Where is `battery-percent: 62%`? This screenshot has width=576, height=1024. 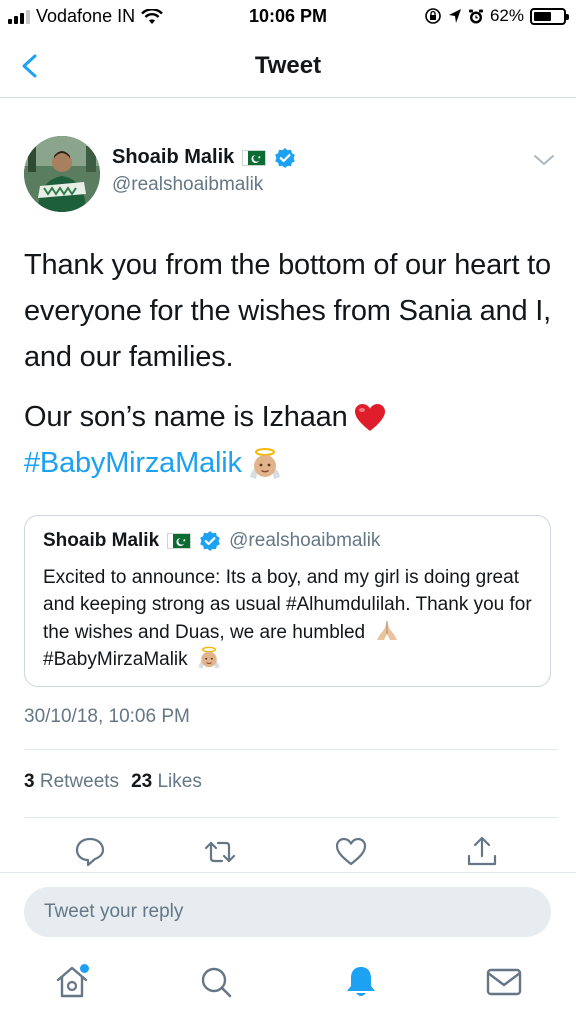 battery-percent: 62% is located at coordinates (506, 15).